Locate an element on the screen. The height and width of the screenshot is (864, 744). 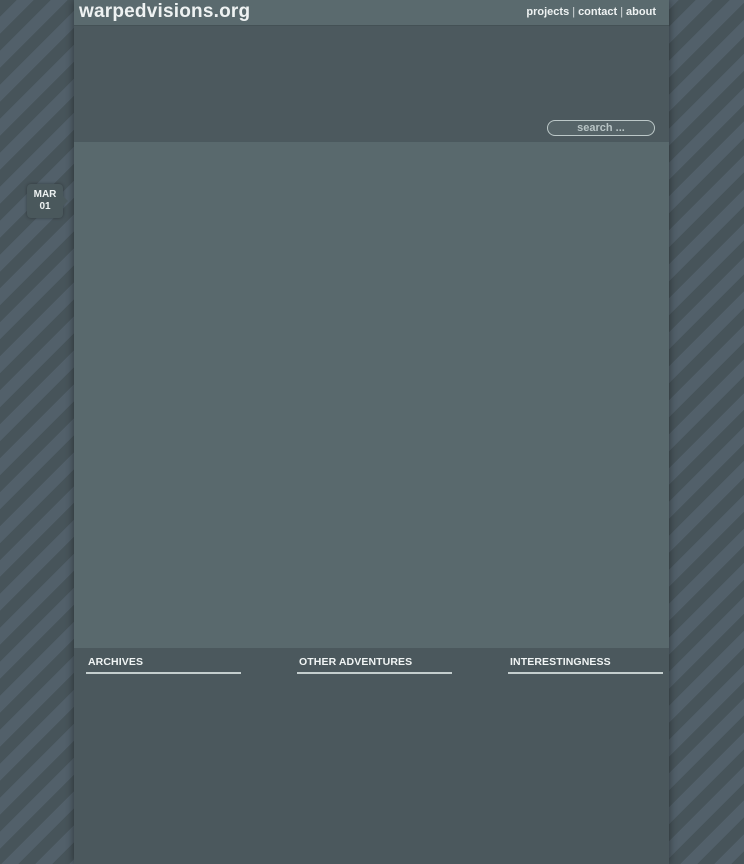
footer-column-other-adventures: OTHER ADVENTURES is located at coordinates (374, 665).